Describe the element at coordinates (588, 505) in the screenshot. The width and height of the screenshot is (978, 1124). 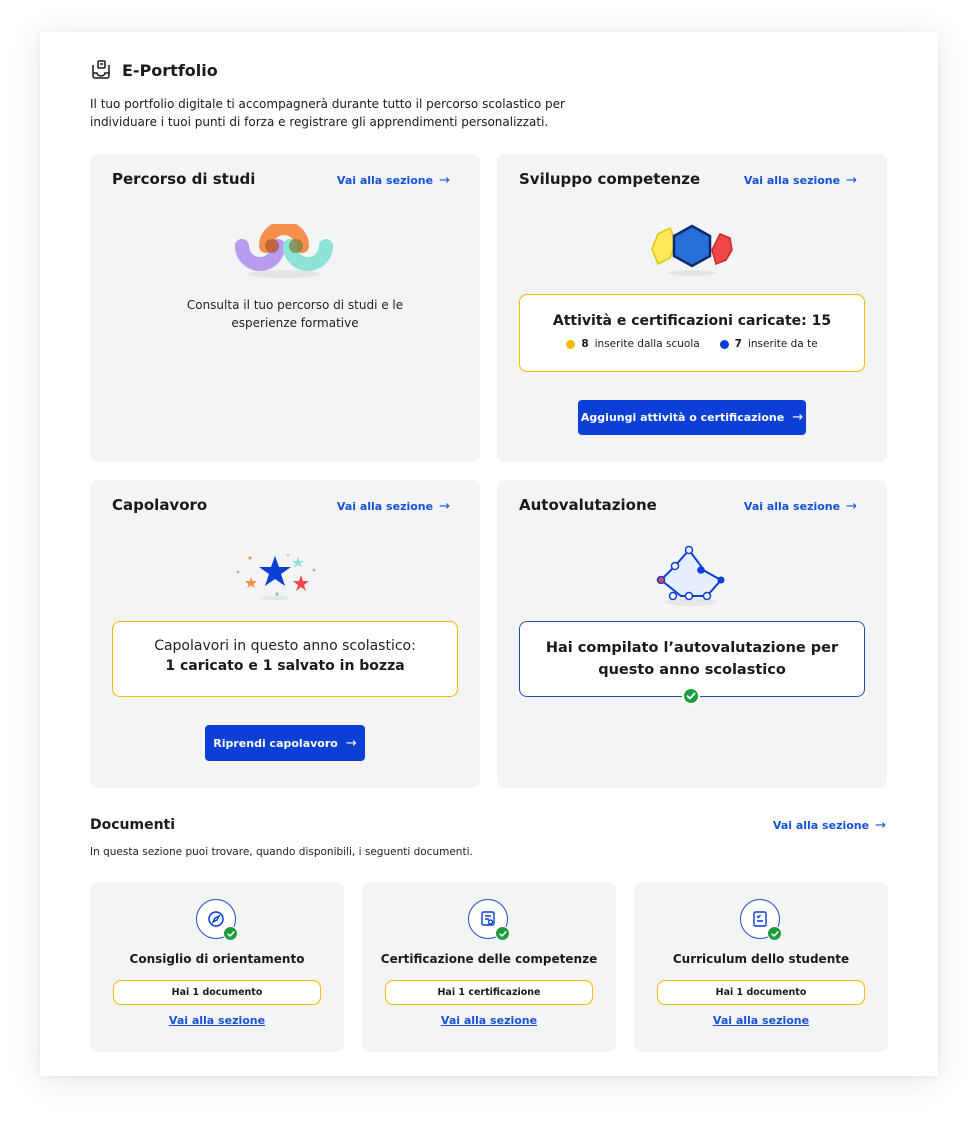
I see `card-title: Autovalutazione` at that location.